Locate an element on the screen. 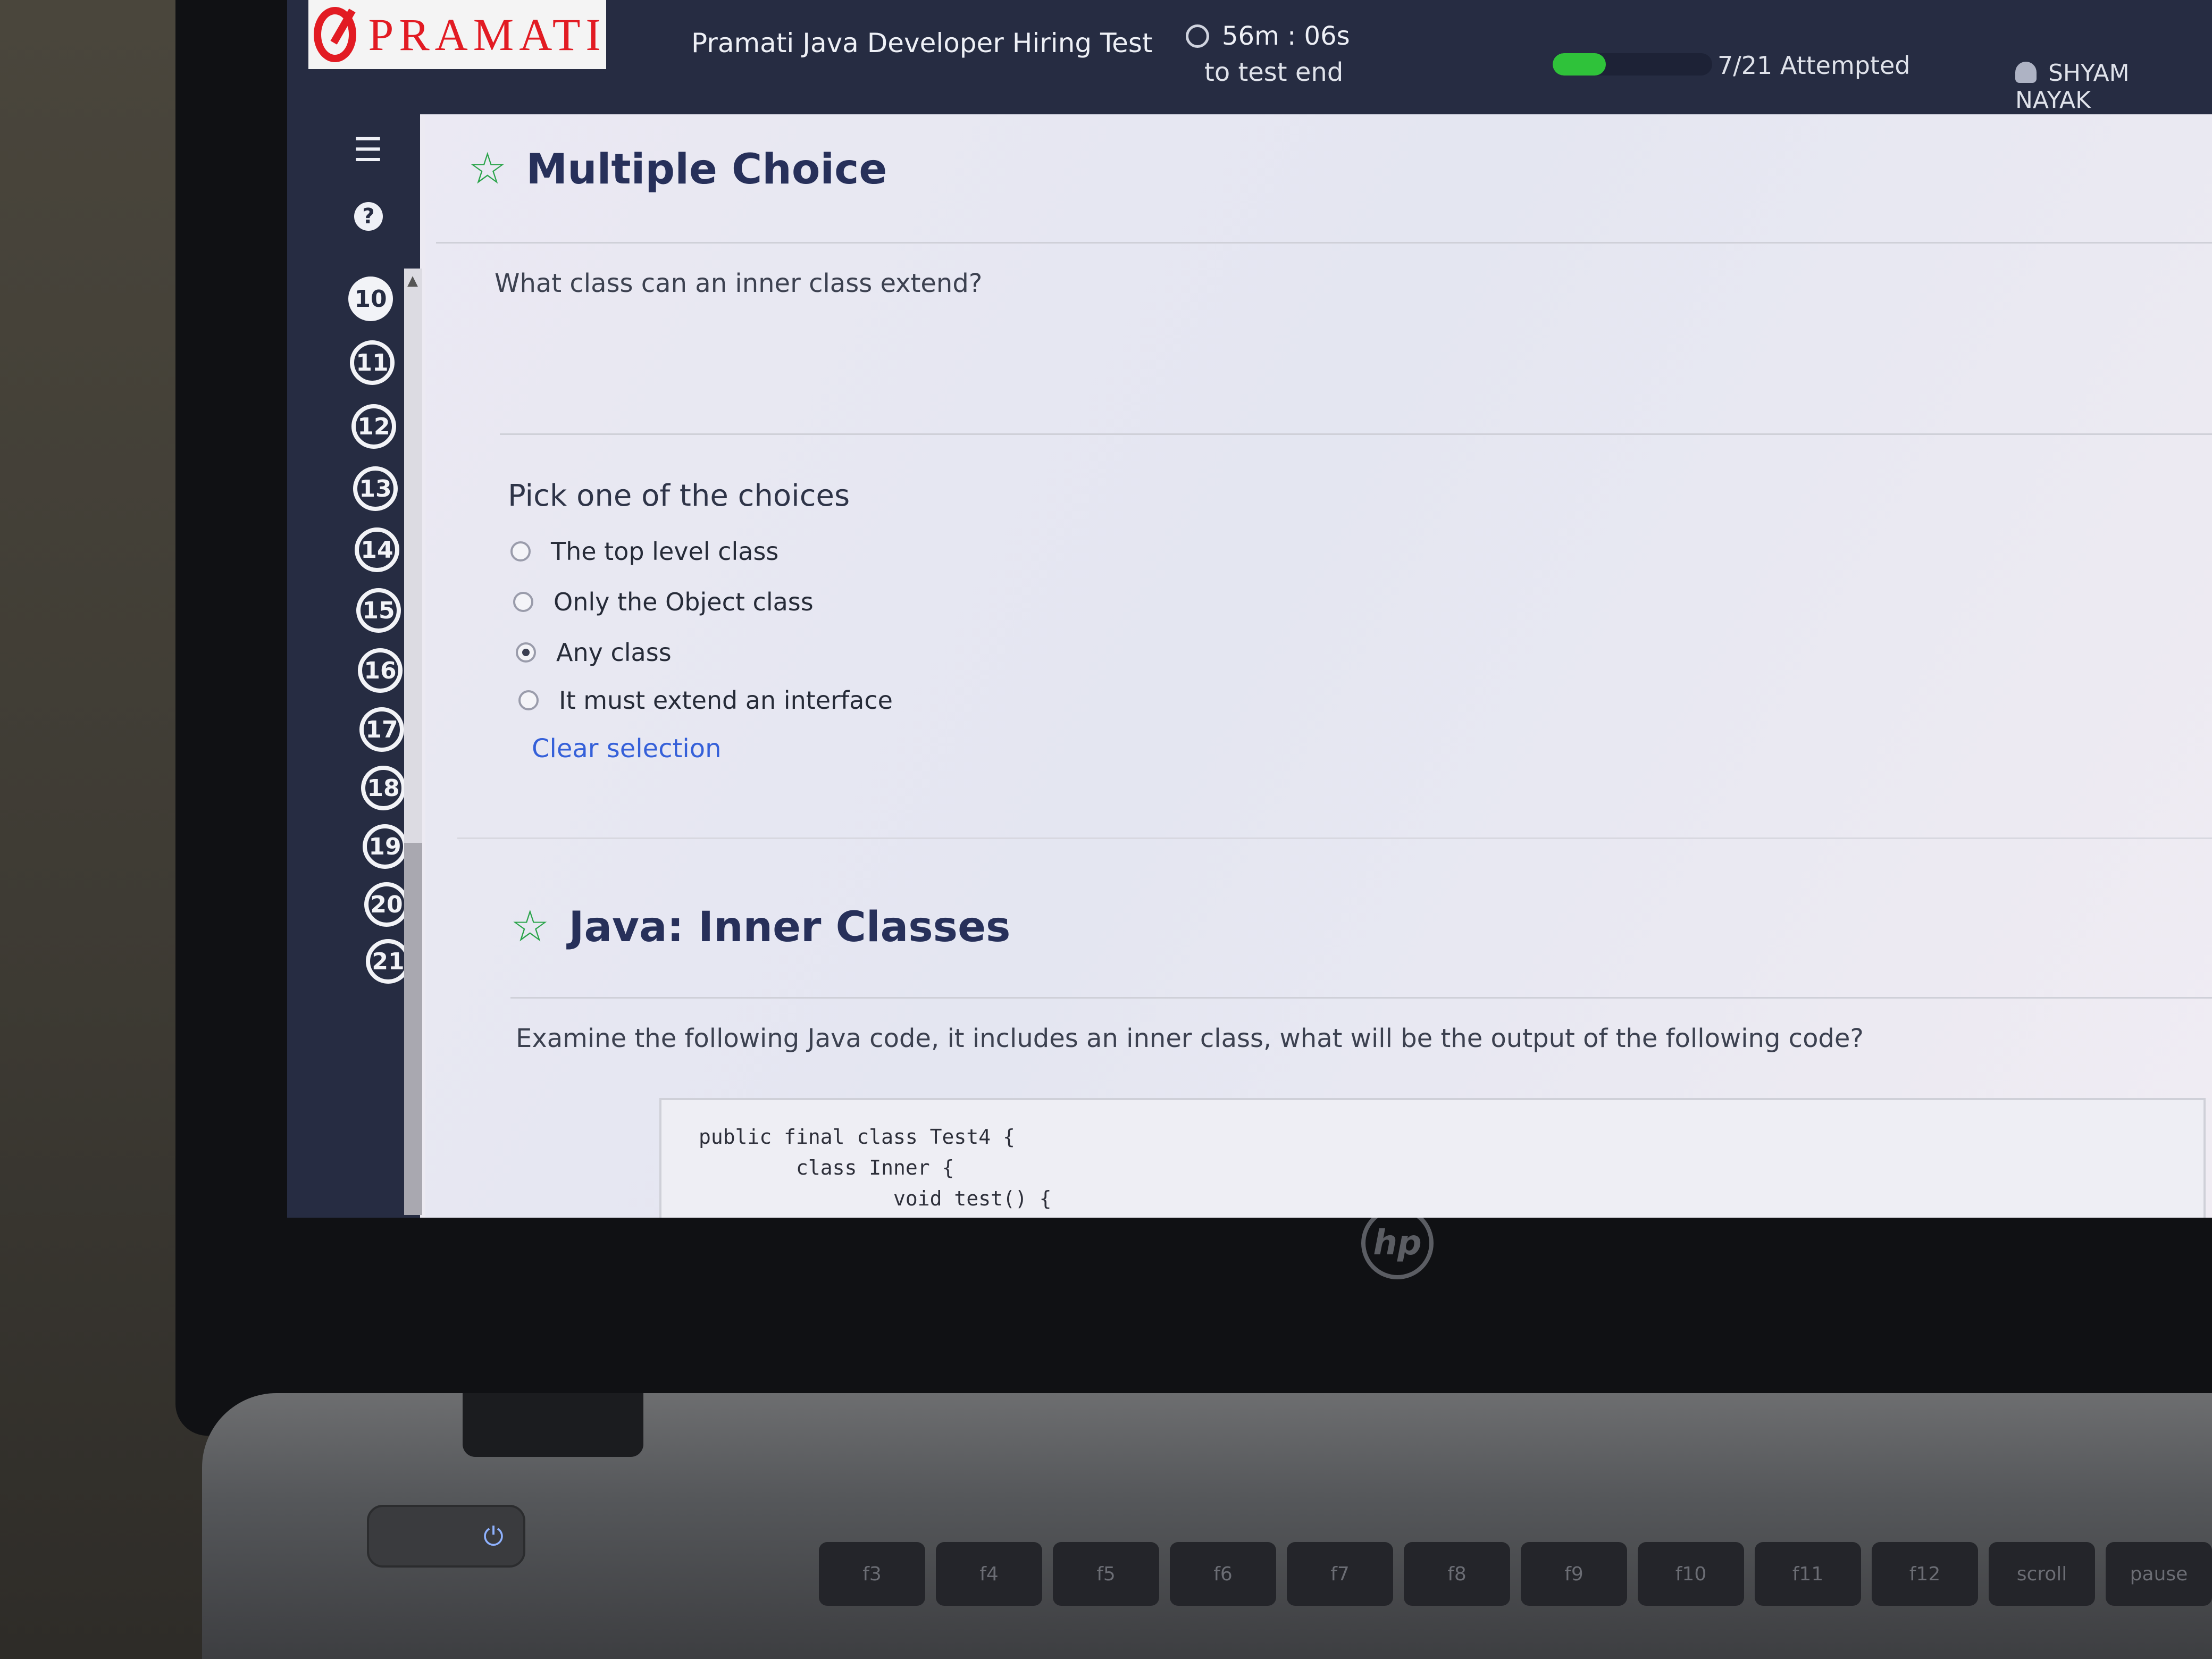  timer-caption: to test end is located at coordinates (1274, 72).